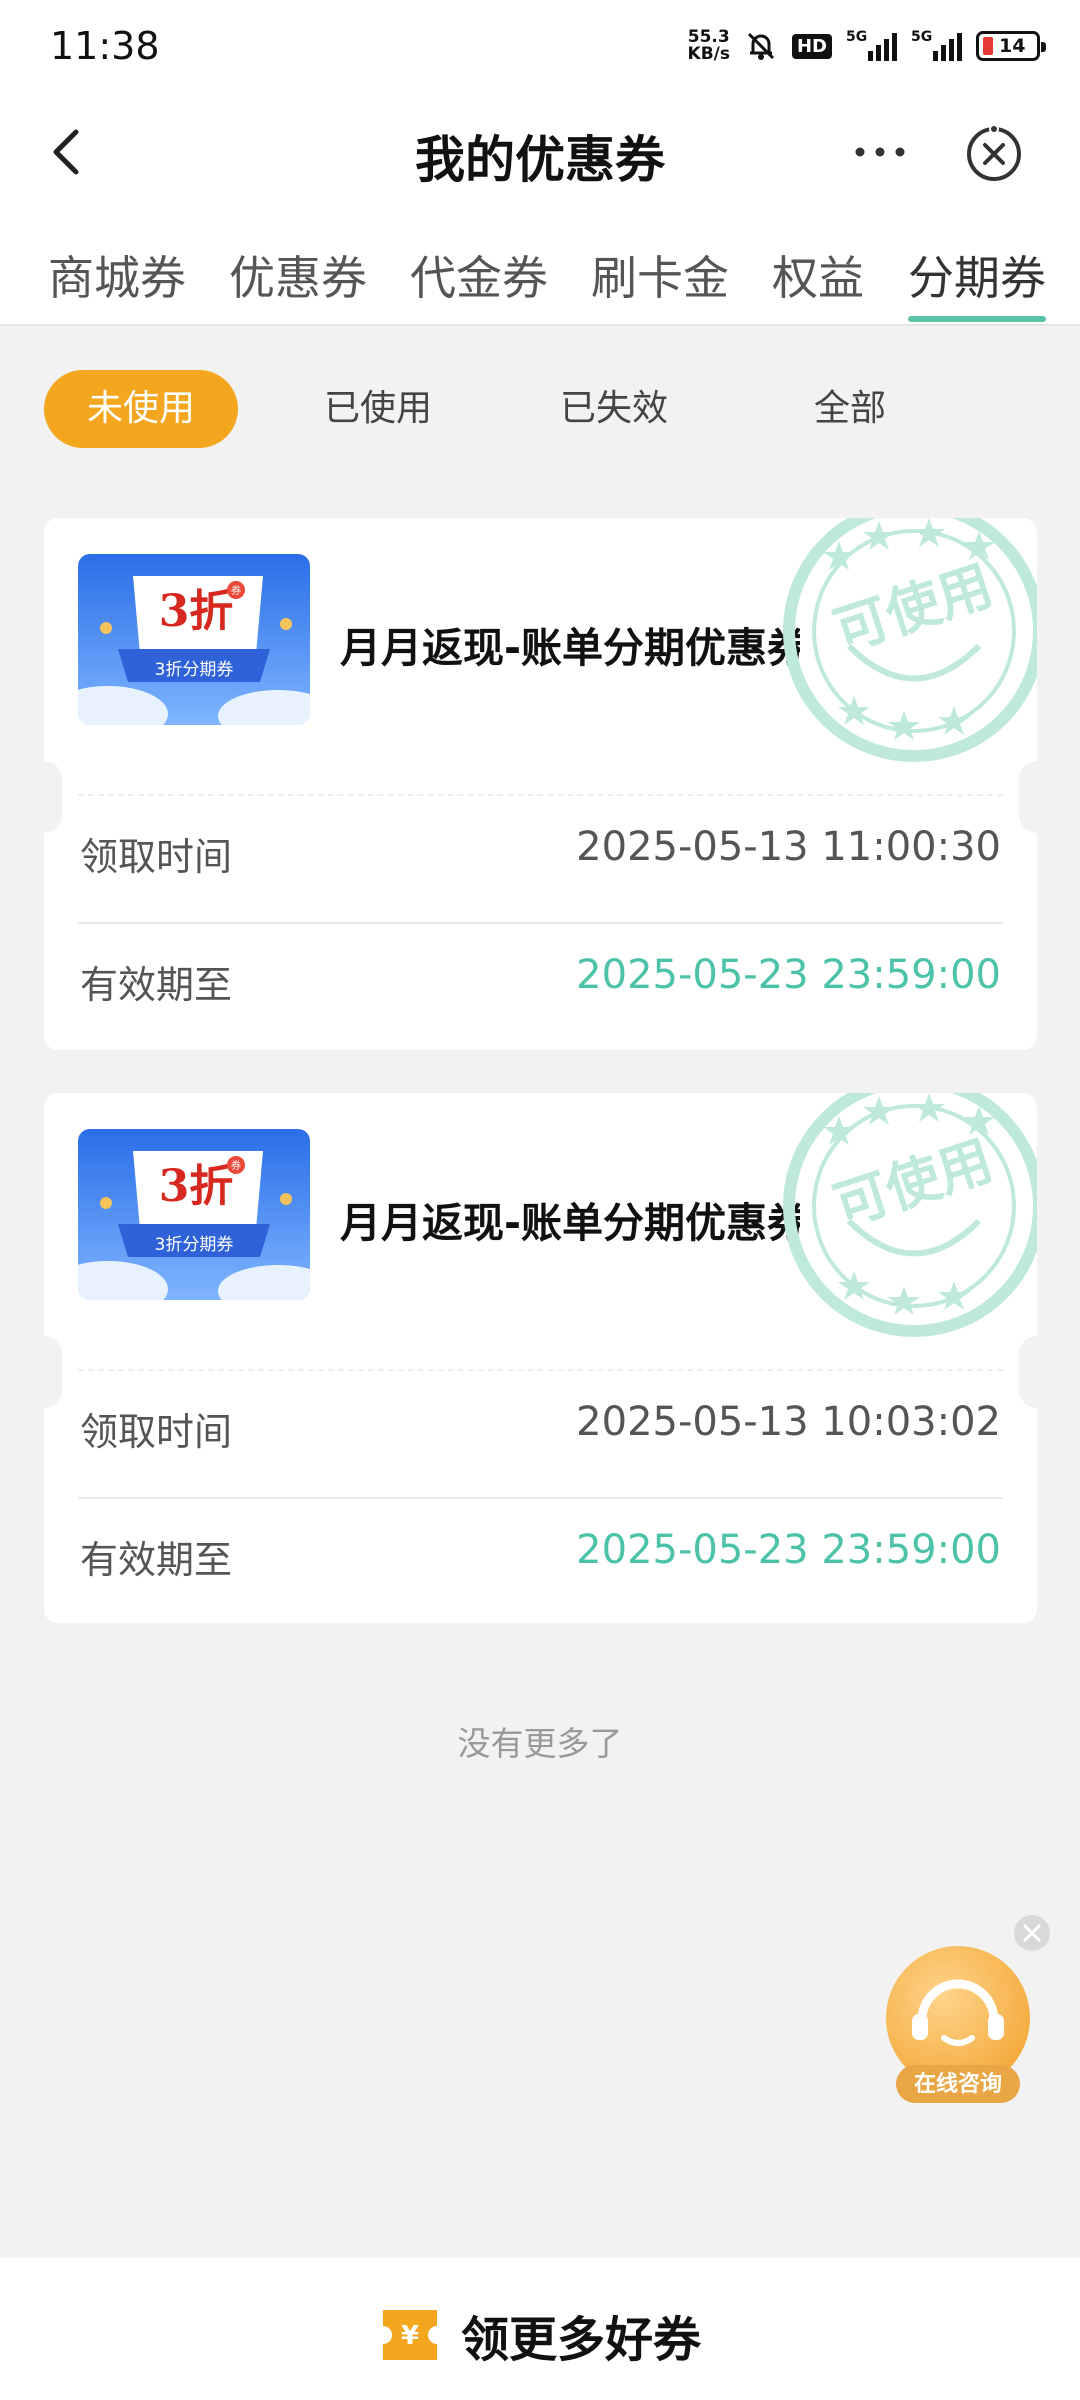 The height and width of the screenshot is (2400, 1080). What do you see at coordinates (977, 319) in the screenshot?
I see `active-tab-indicator` at bounding box center [977, 319].